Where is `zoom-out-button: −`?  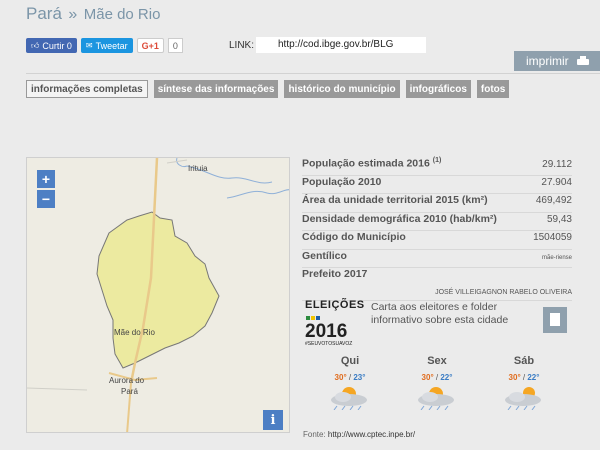 zoom-out-button: − is located at coordinates (46, 199).